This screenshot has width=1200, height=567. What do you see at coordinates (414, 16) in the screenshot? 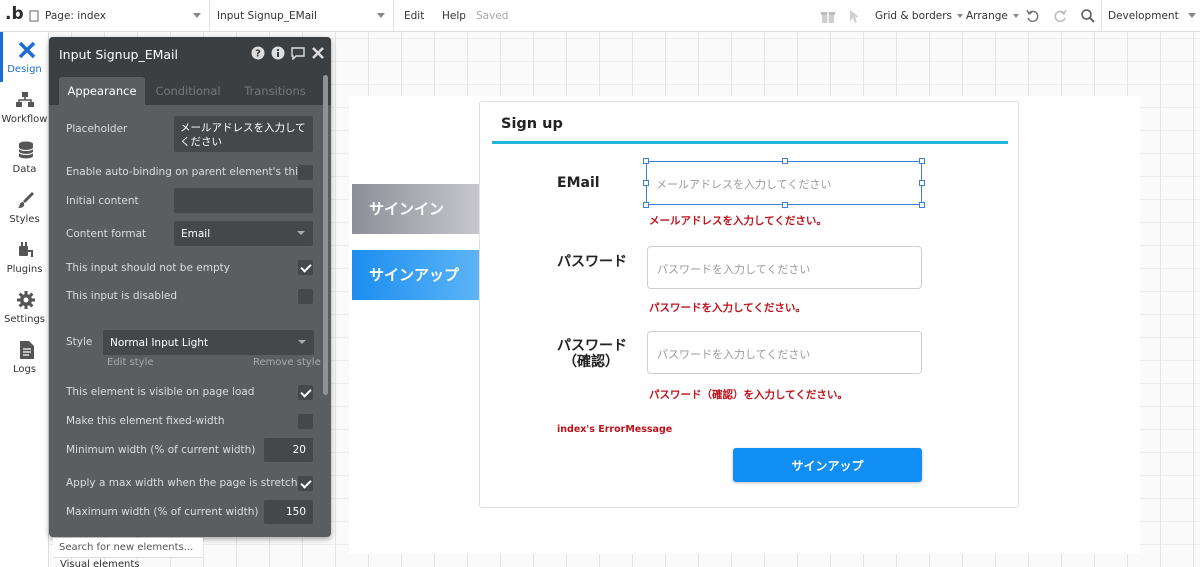
I see `edit-menu: Edit` at bounding box center [414, 16].